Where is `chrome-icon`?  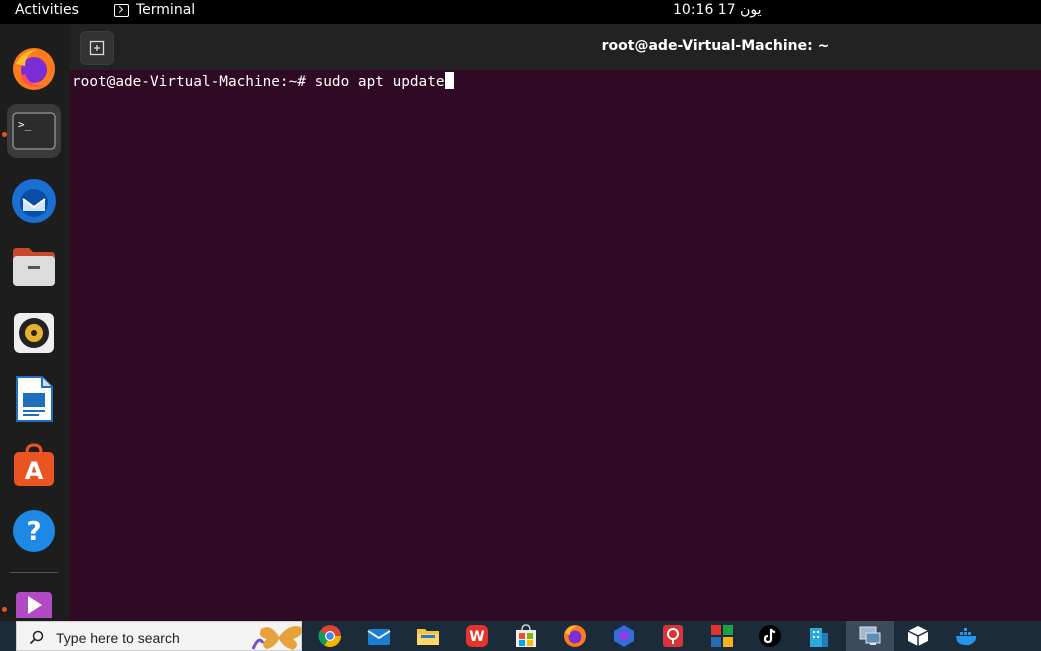 chrome-icon is located at coordinates (330, 636).